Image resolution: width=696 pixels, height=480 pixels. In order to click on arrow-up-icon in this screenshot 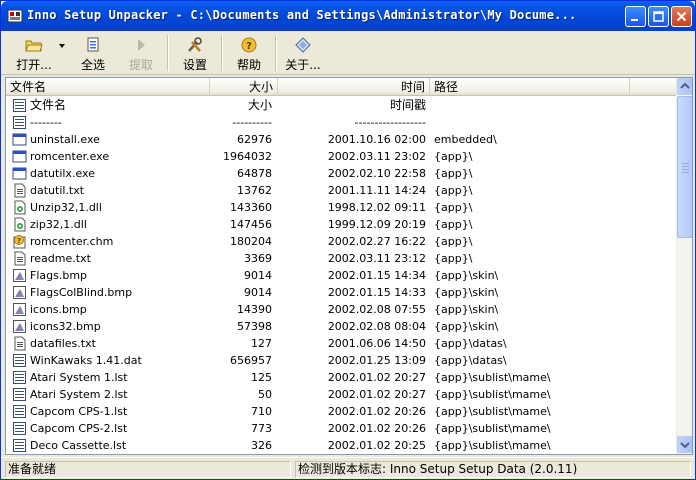, I will do `click(685, 85)`.